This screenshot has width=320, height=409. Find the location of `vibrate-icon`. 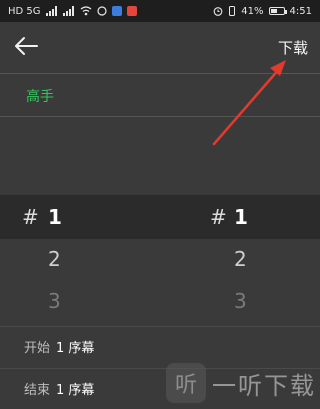

vibrate-icon is located at coordinates (232, 11).